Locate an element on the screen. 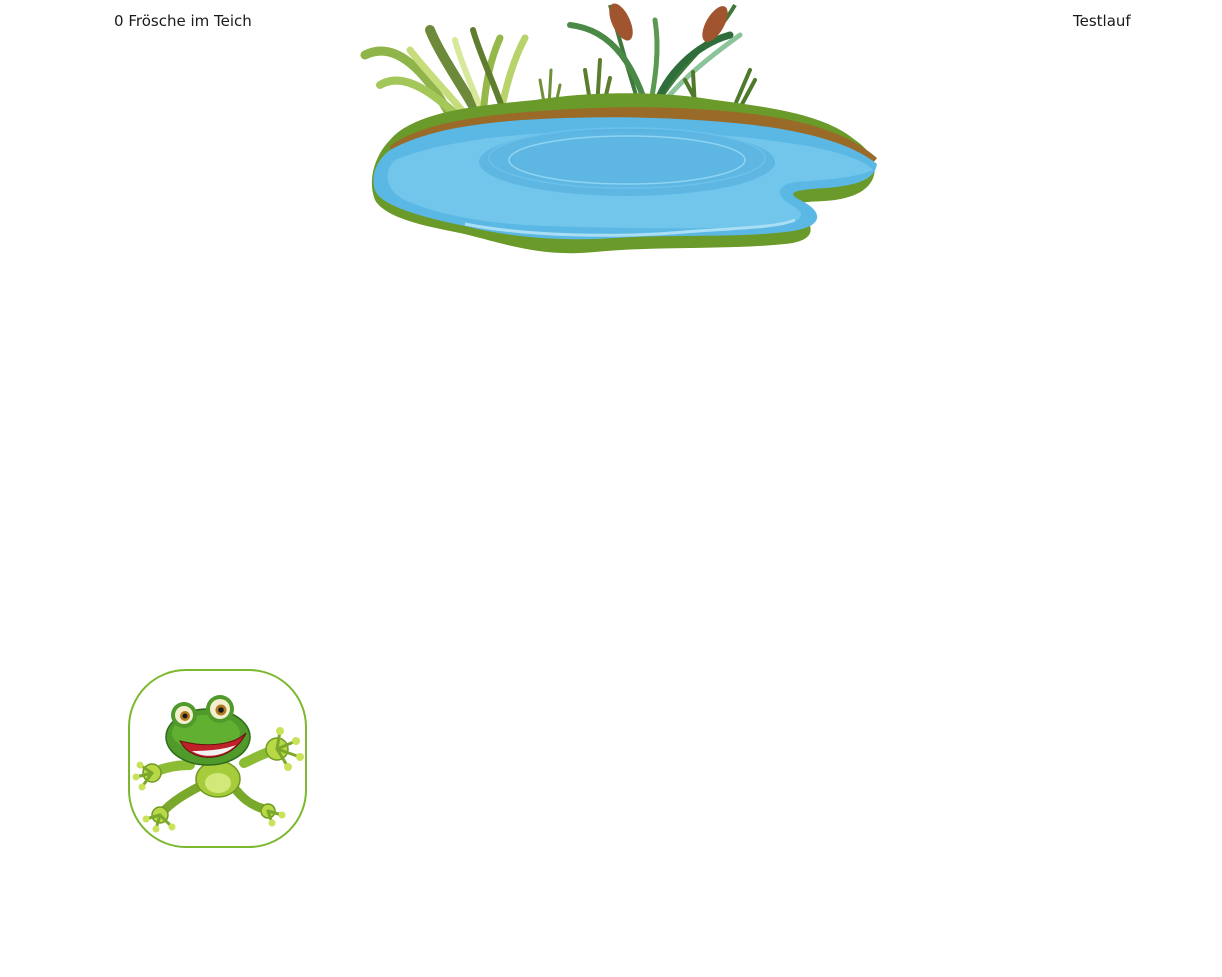 This screenshot has width=1222, height=977. frog-count-label: Frösche im Teich is located at coordinates (190, 21).